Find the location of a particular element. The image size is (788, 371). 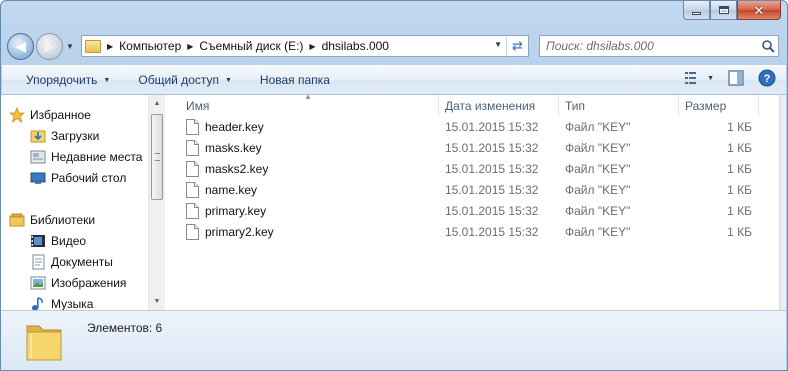

breadcrumb-folder: dhsilabs.000 is located at coordinates (355, 46).